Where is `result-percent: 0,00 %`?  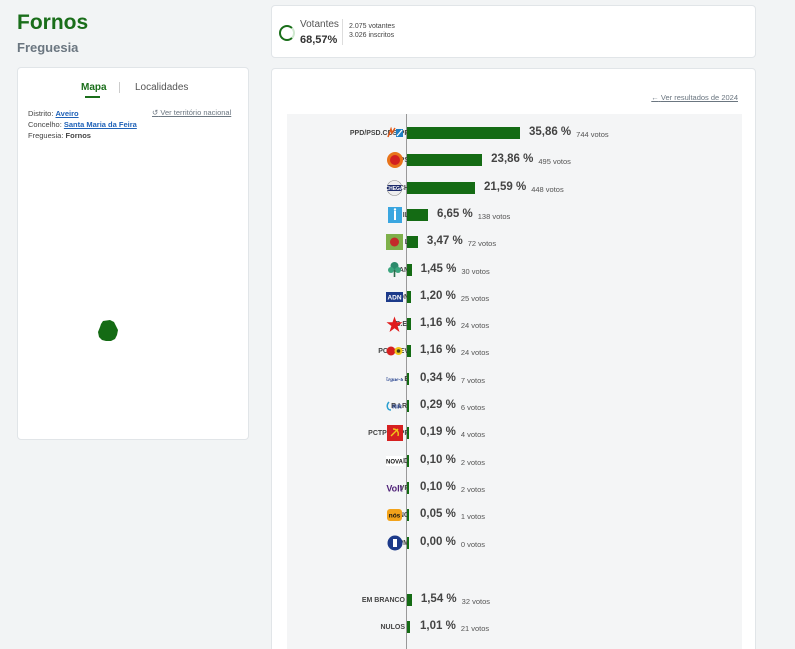 result-percent: 0,00 % is located at coordinates (438, 541).